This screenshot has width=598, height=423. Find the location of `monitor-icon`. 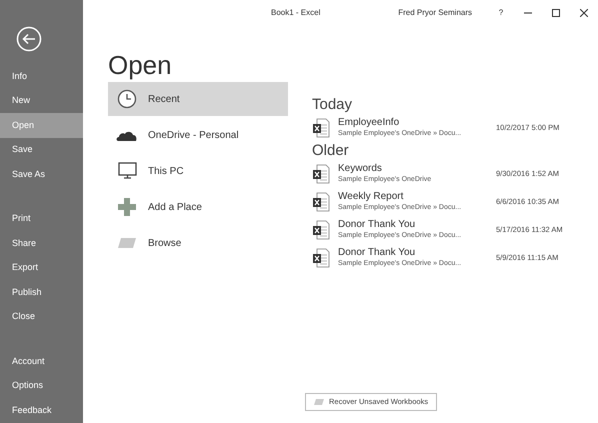

monitor-icon is located at coordinates (127, 171).